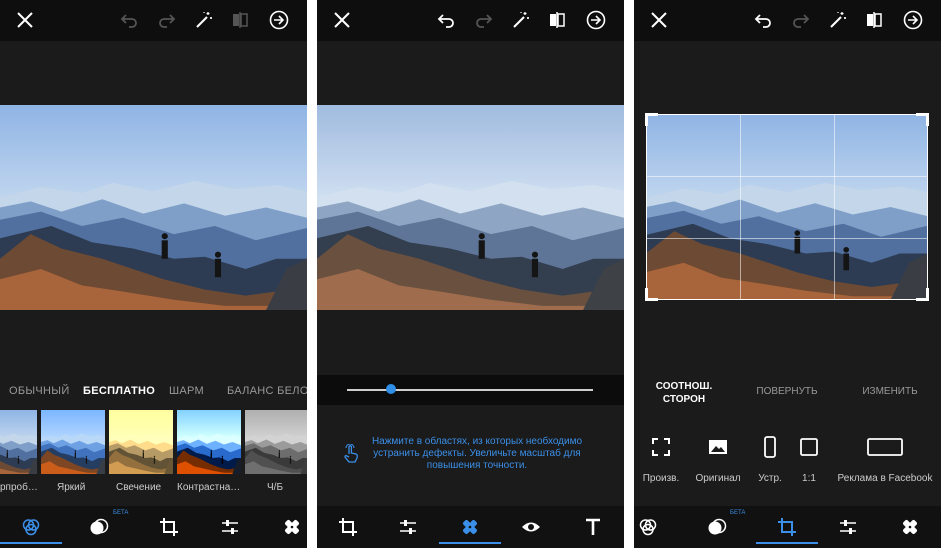  I want to click on free-crop-icon, so click(661, 447).